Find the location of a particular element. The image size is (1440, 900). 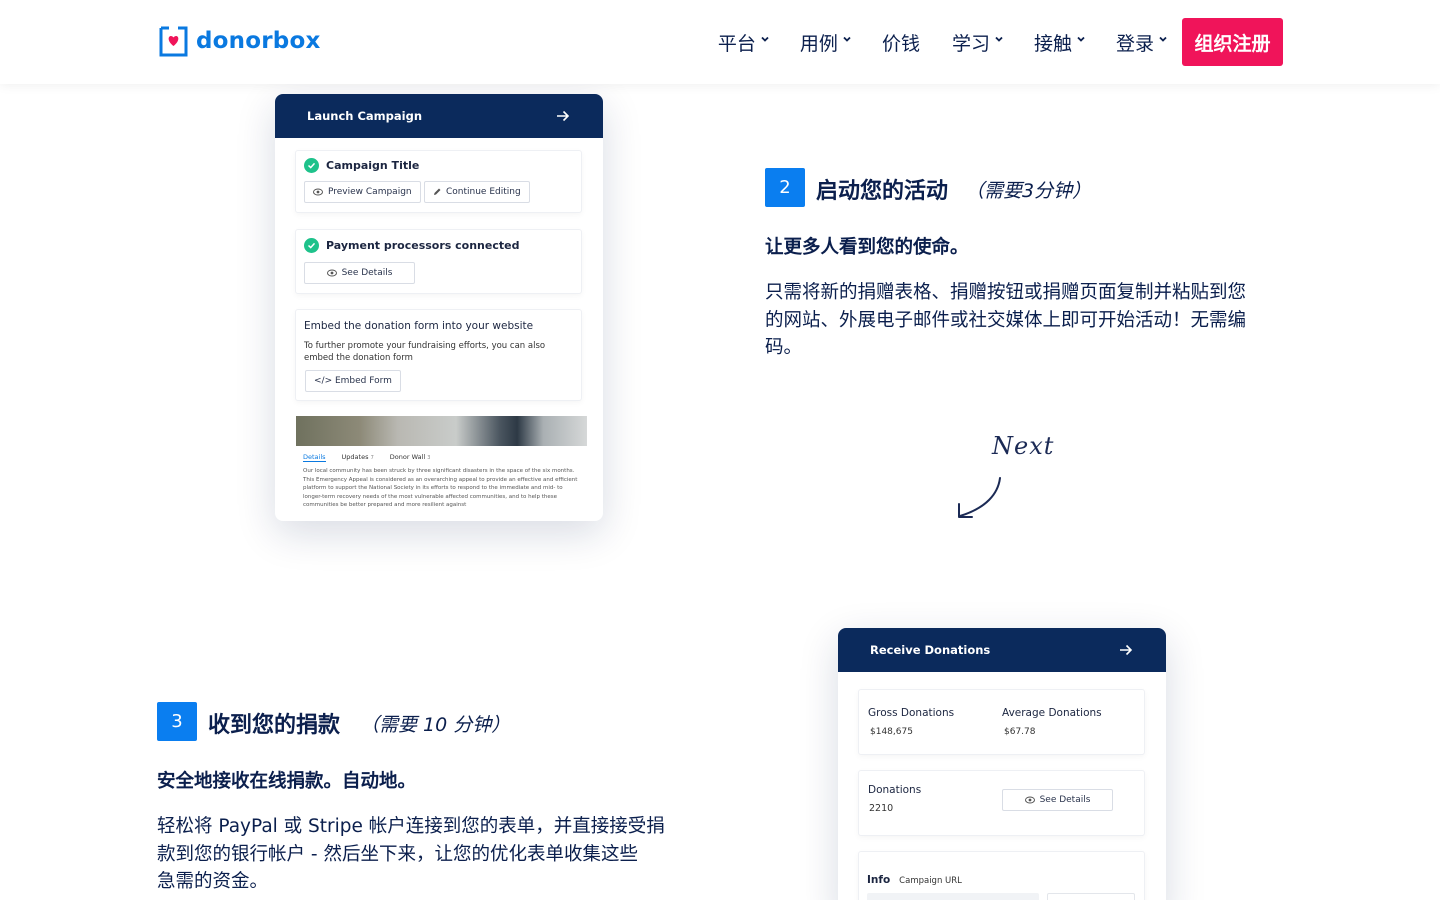

gross-donations-label: Gross Donations is located at coordinates (911, 713).